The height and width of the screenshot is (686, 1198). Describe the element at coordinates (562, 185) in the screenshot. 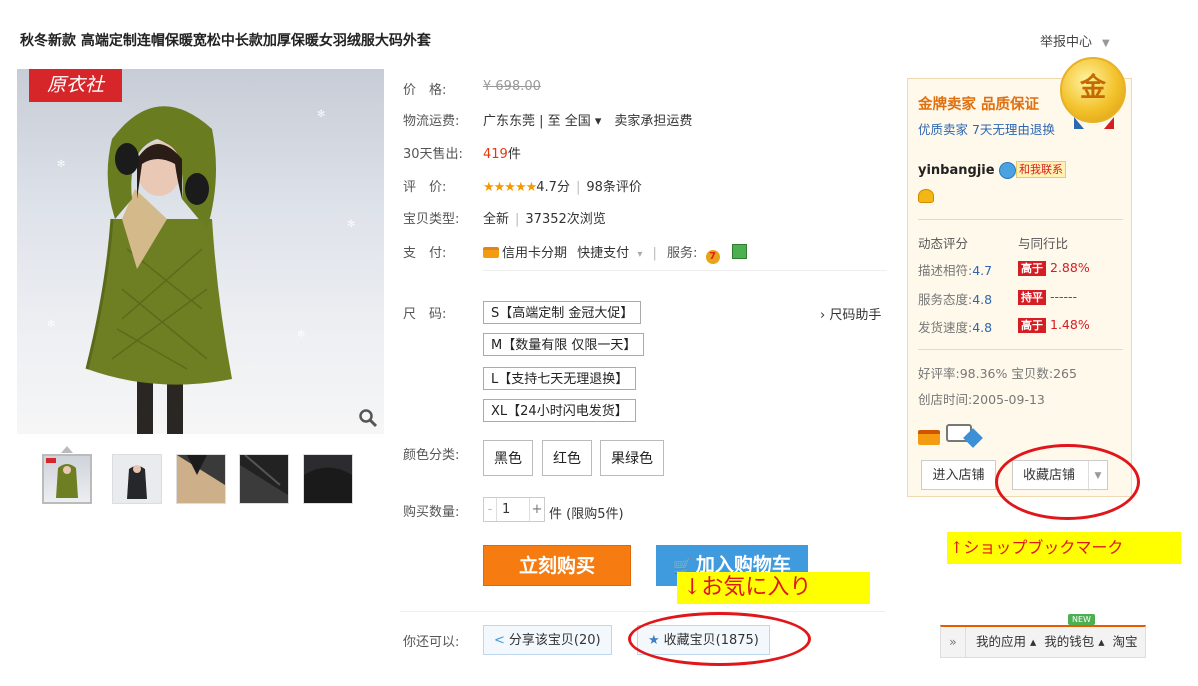

I see `rating-value: ★★★★★4.7分 | 98条评价` at that location.